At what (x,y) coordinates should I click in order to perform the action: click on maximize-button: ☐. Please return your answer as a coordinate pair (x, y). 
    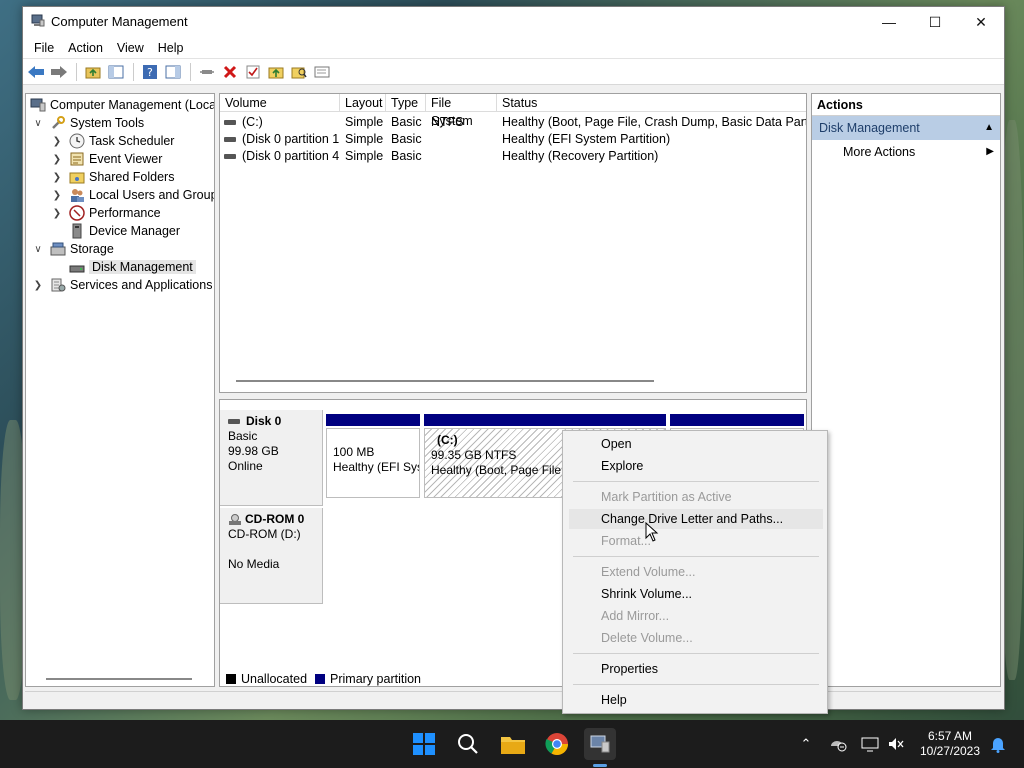
    Looking at the image, I should click on (935, 22).